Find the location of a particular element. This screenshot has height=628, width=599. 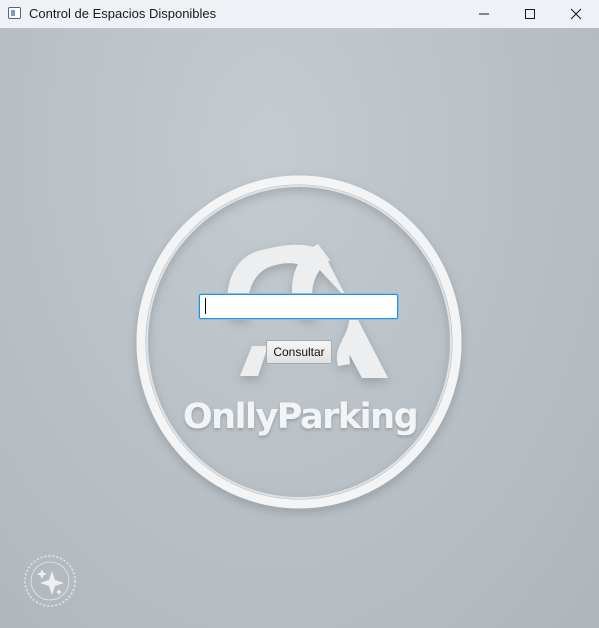

maximize-icon is located at coordinates (530, 14).